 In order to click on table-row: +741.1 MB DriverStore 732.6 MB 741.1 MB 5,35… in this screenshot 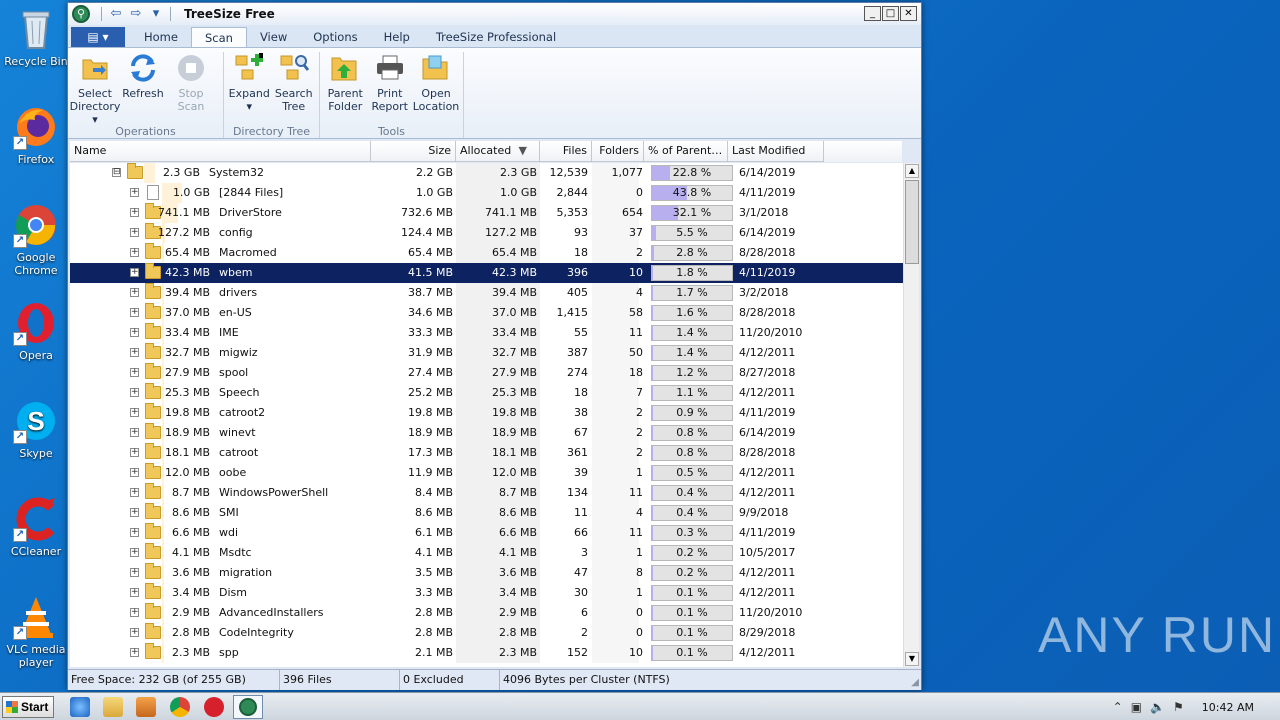, I will do `click(486, 213)`.